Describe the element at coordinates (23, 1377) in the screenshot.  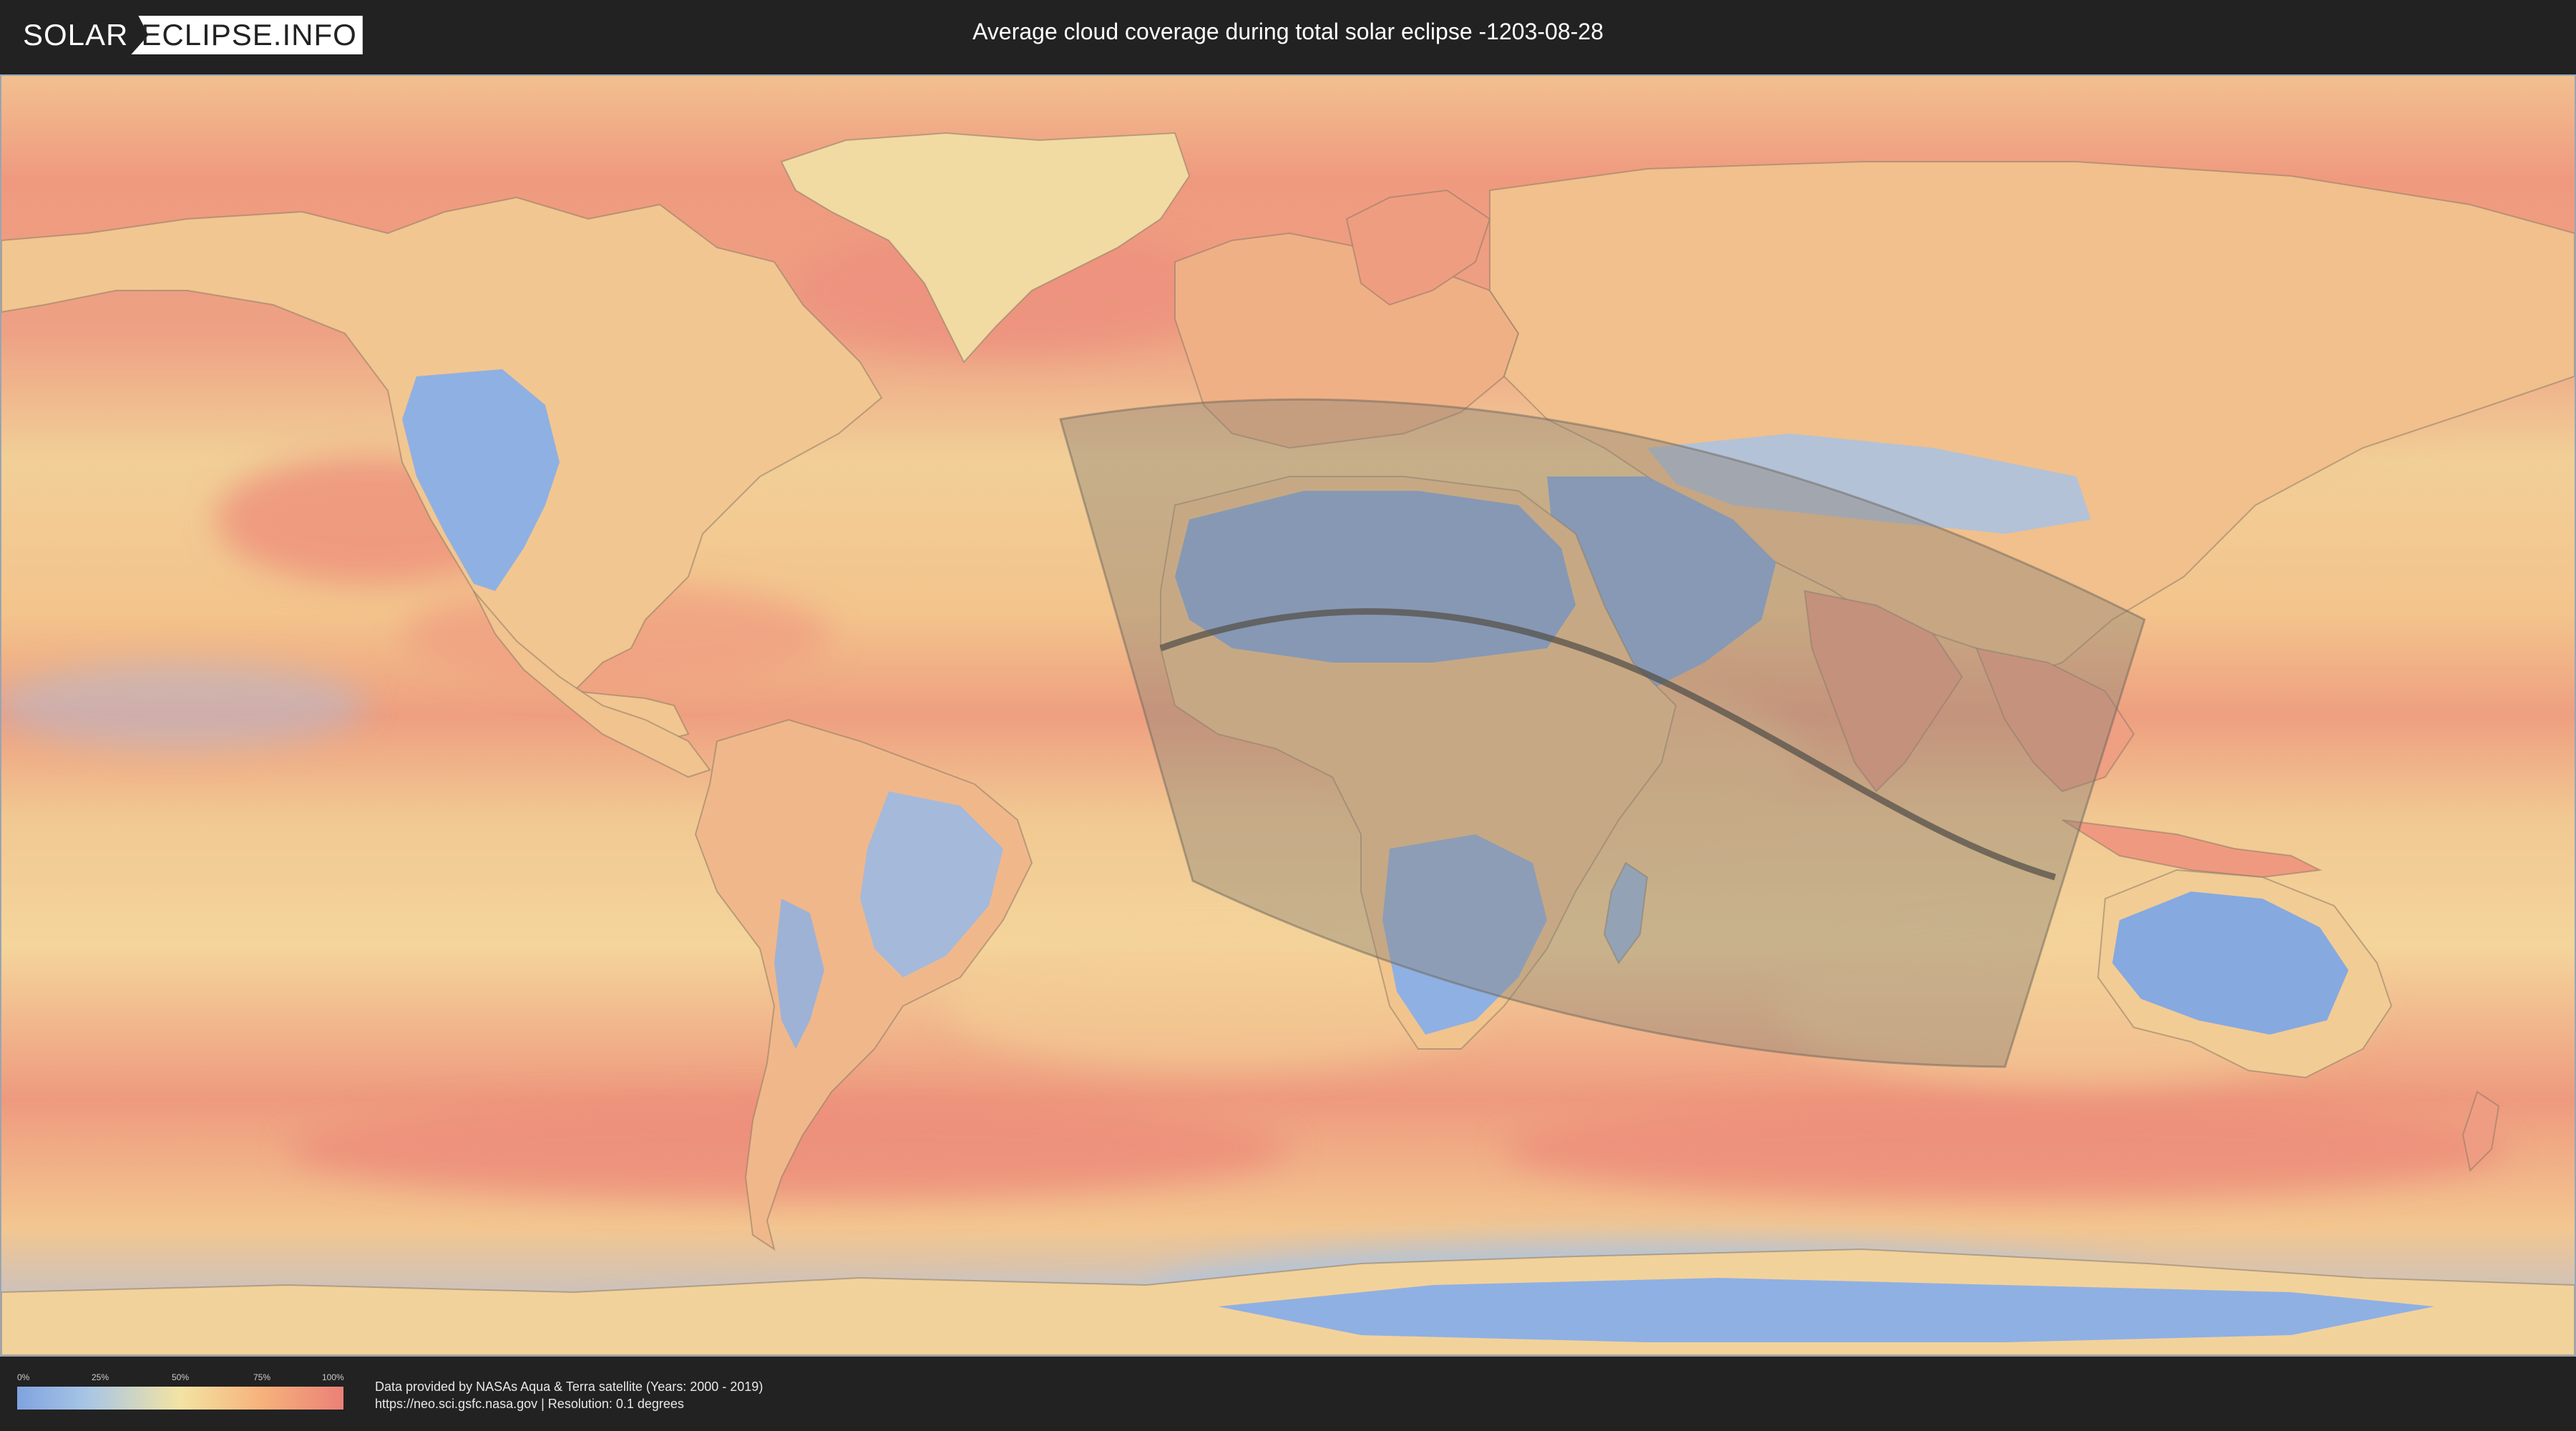
I see `legend-tick-0: 0%` at that location.